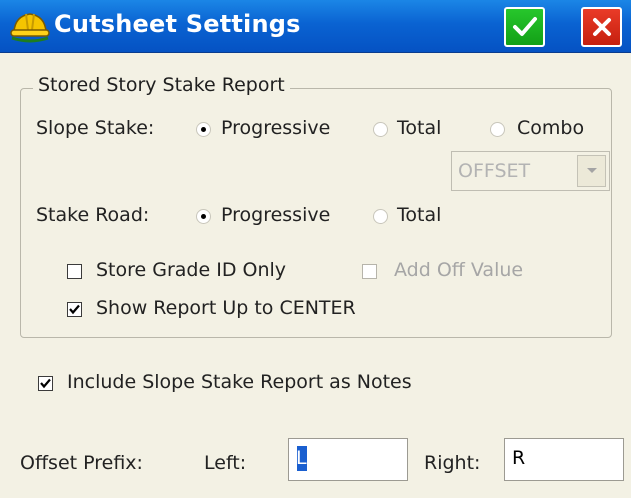 The image size is (631, 498). Describe the element at coordinates (226, 308) in the screenshot. I see `show-report-label: Show Report Up to CENTER` at that location.